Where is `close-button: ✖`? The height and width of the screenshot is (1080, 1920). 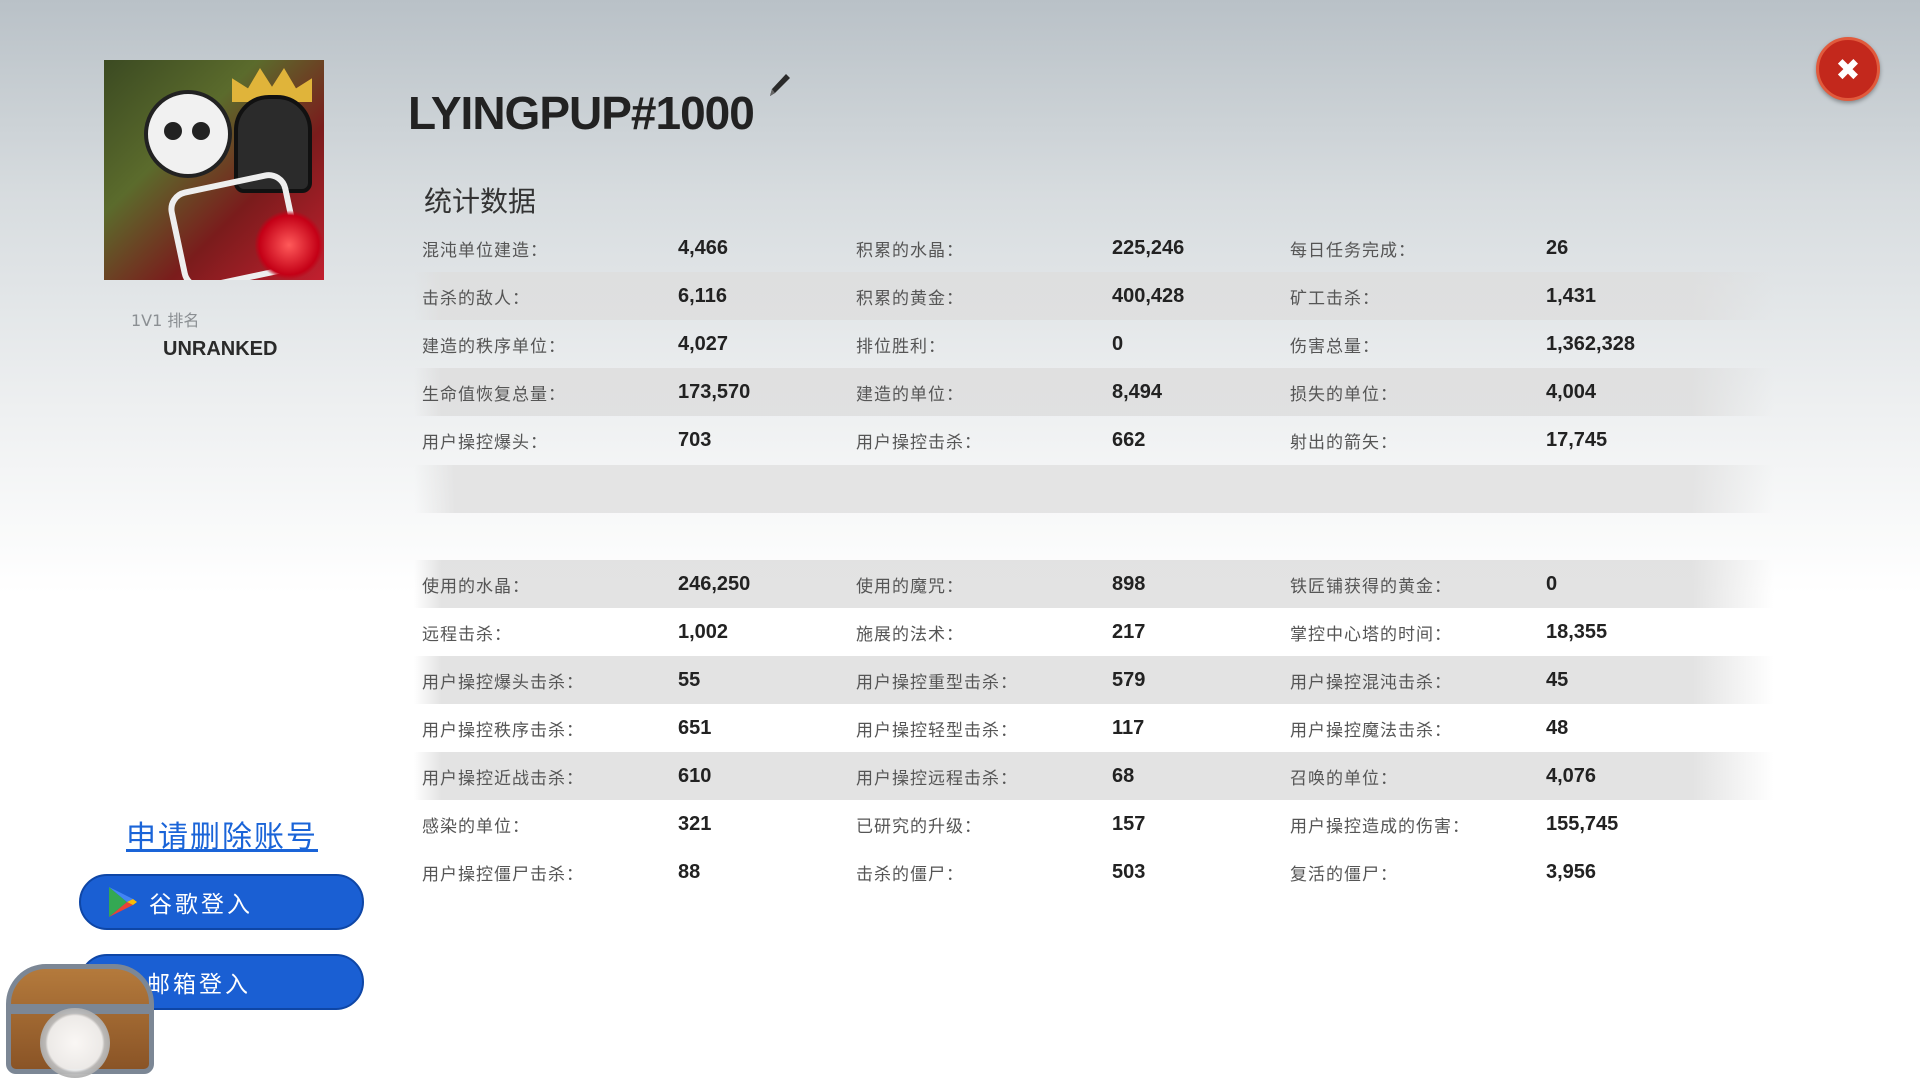
close-button: ✖ is located at coordinates (1848, 69).